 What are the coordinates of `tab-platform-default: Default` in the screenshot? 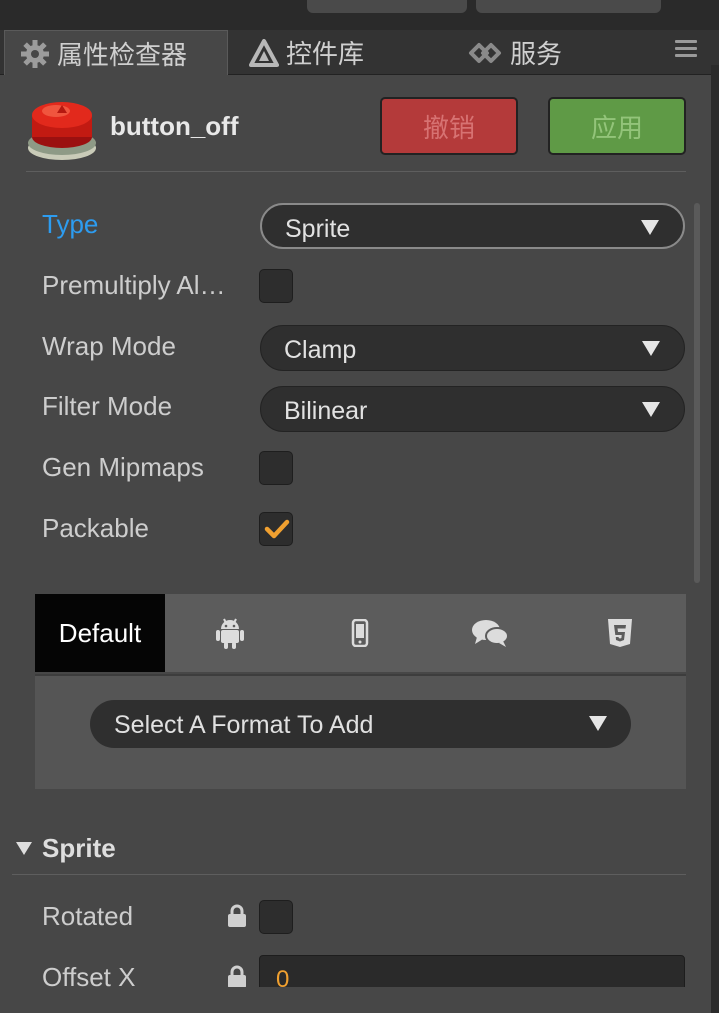 It's located at (100, 633).